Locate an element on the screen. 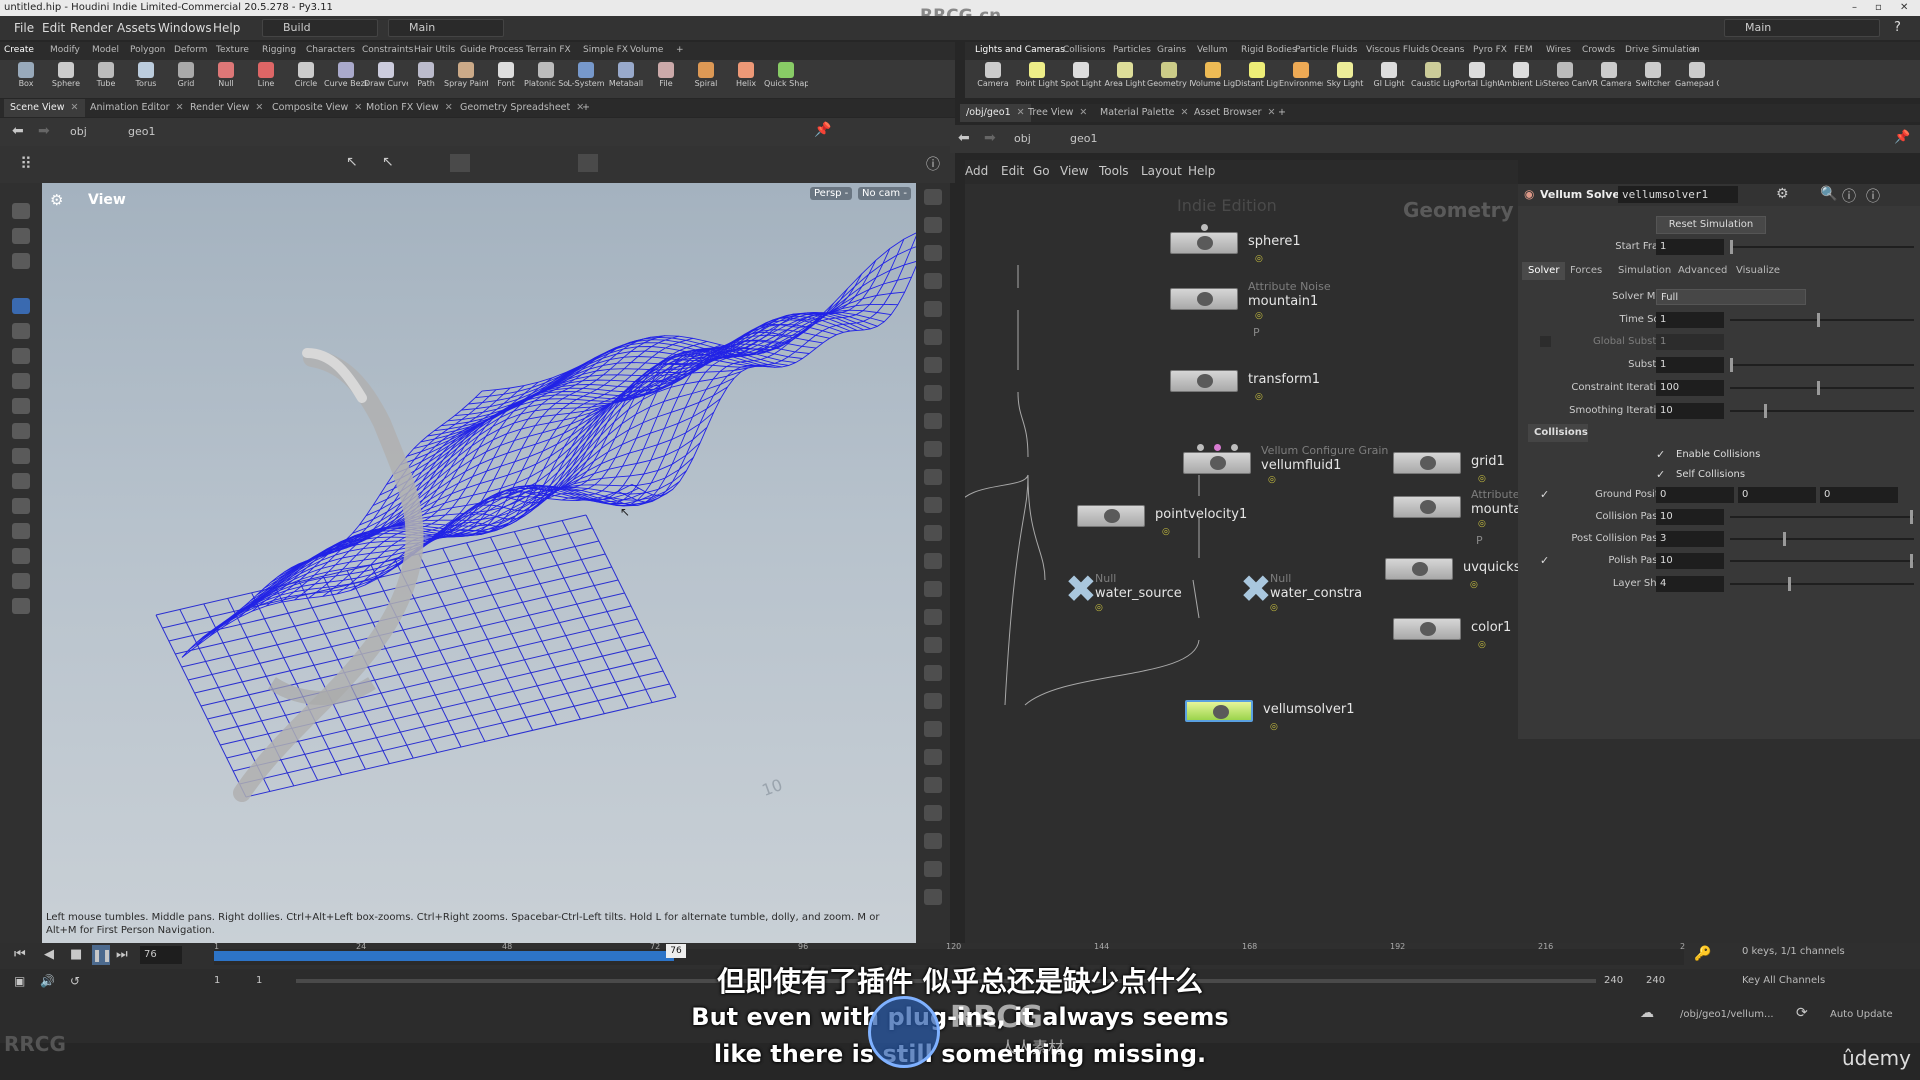 Image resolution: width=1920 pixels, height=1080 pixels. tool-helix: Helix is located at coordinates (746, 75).